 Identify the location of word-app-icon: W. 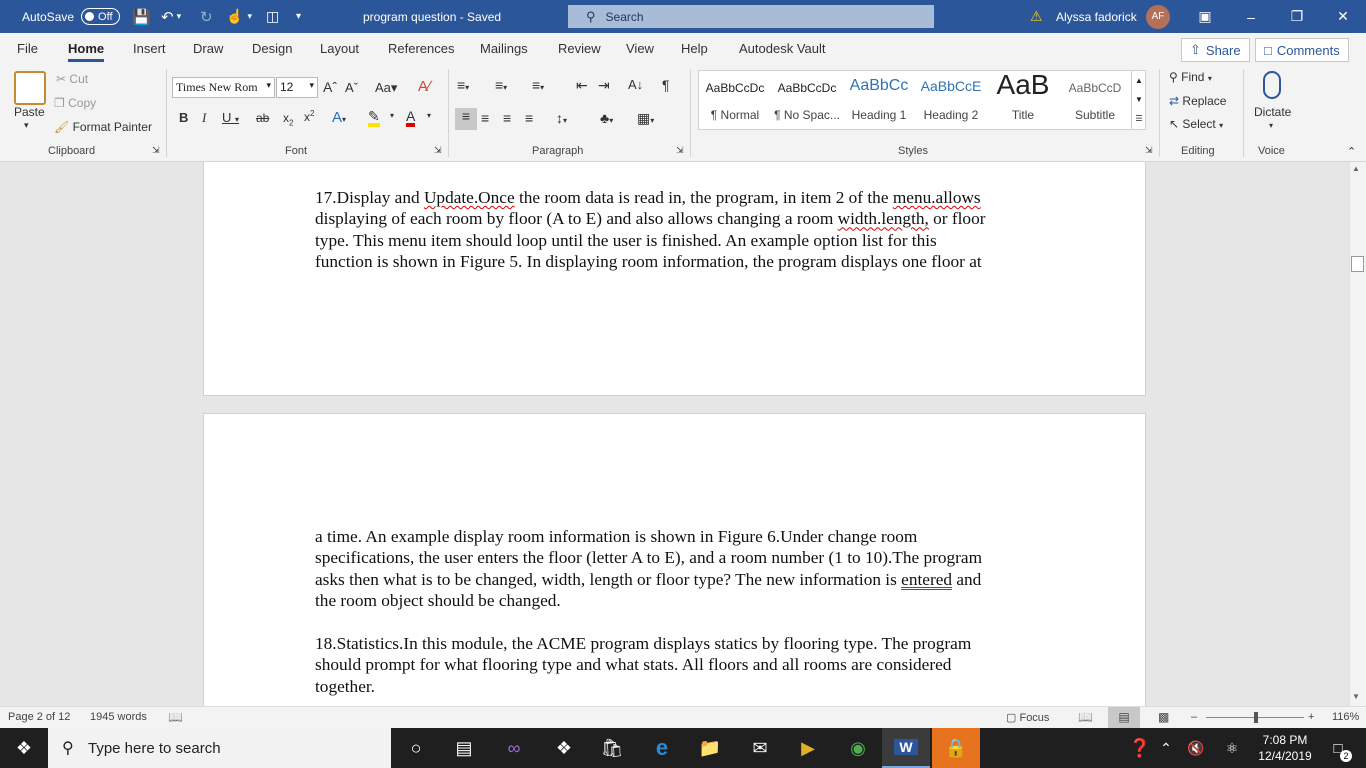
(906, 748).